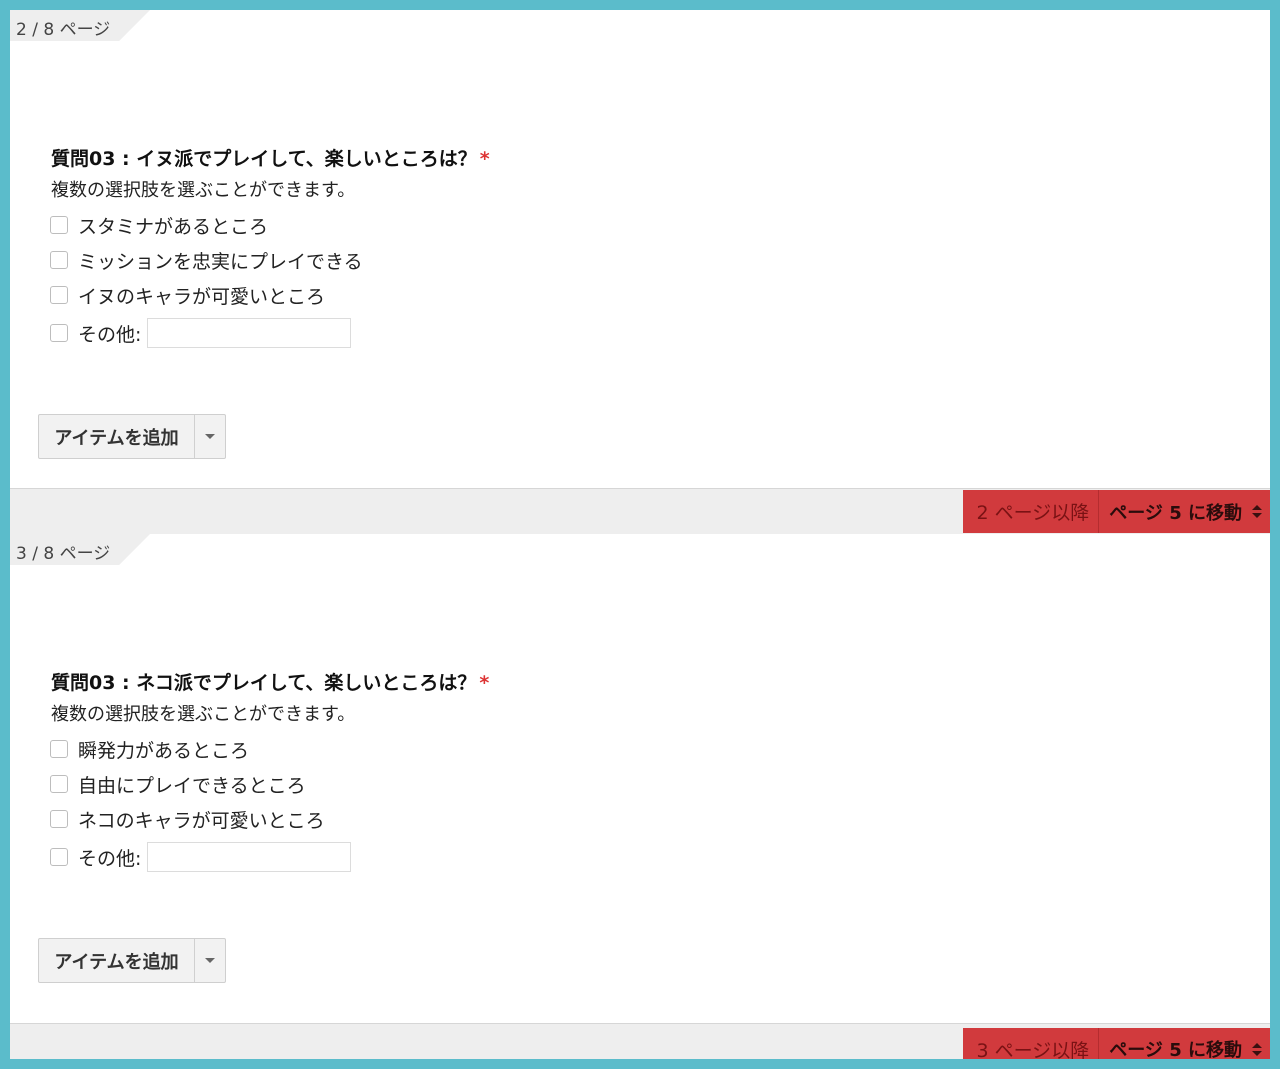 This screenshot has width=1280, height=1069. I want to click on question-title: 質問03 : イヌ派でプレイして、楽しいところは？ *, so click(270, 157).